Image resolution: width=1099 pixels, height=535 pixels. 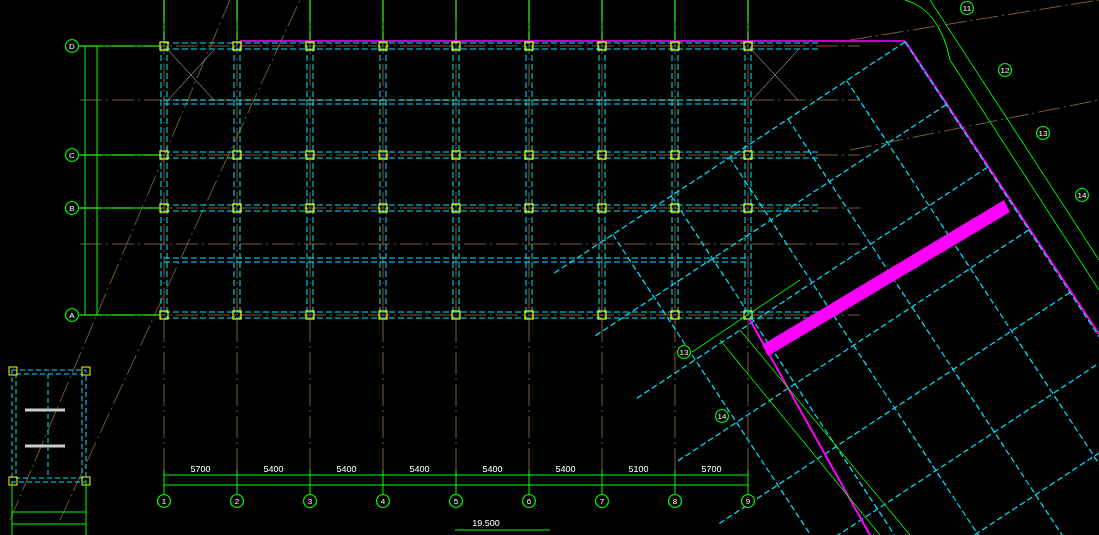 I want to click on axis-bubble: 12, so click(x=1005, y=70).